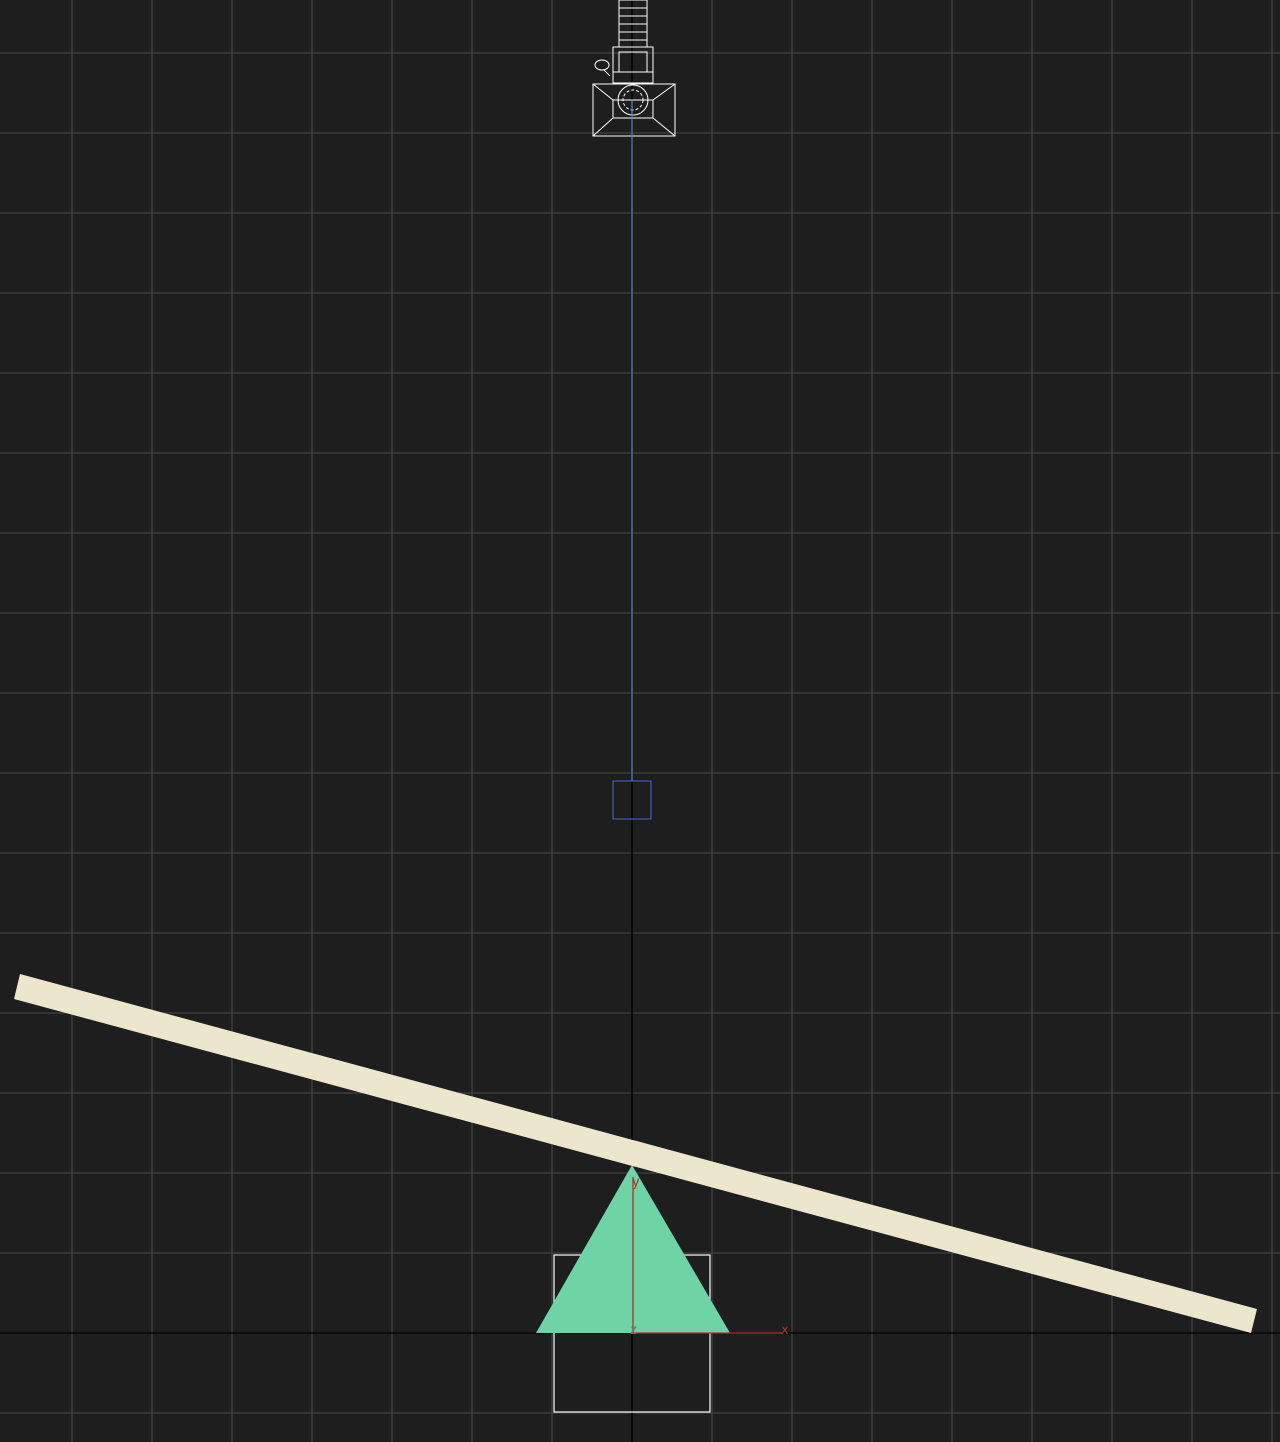 The height and width of the screenshot is (1442, 1280). Describe the element at coordinates (785, 1330) in the screenshot. I see `gizmo-x-label: x` at that location.